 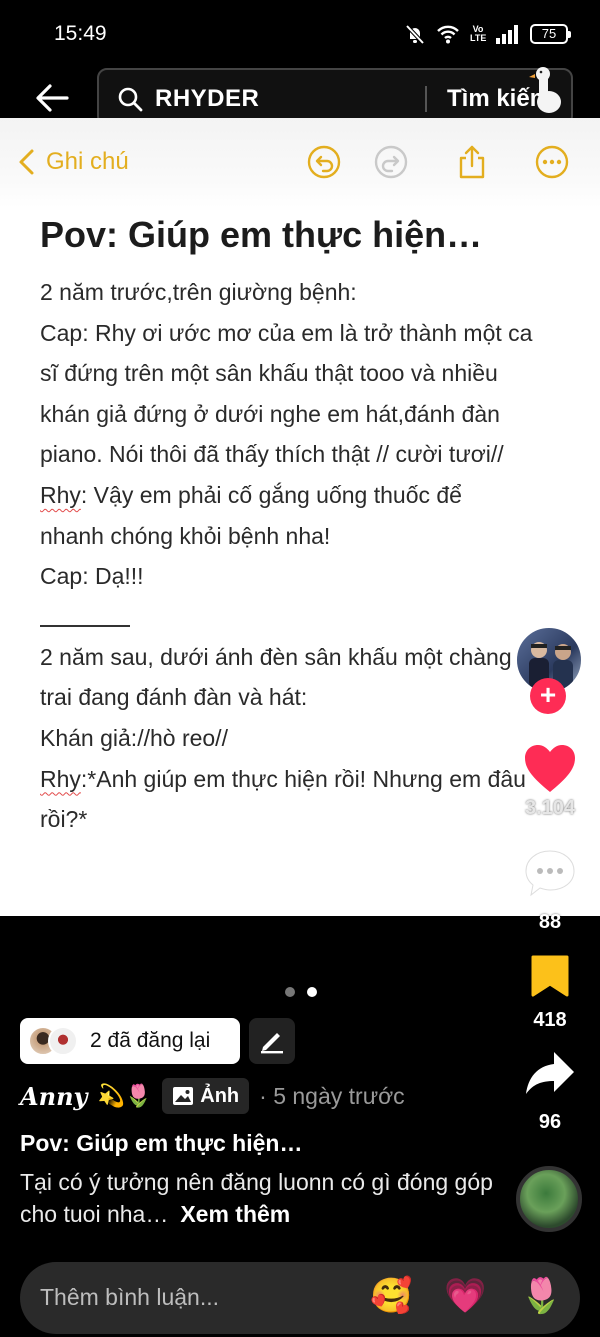 I want to click on note-line: Rhy: Vậy em phải cố gắng uống thuốc để, so click(x=251, y=494).